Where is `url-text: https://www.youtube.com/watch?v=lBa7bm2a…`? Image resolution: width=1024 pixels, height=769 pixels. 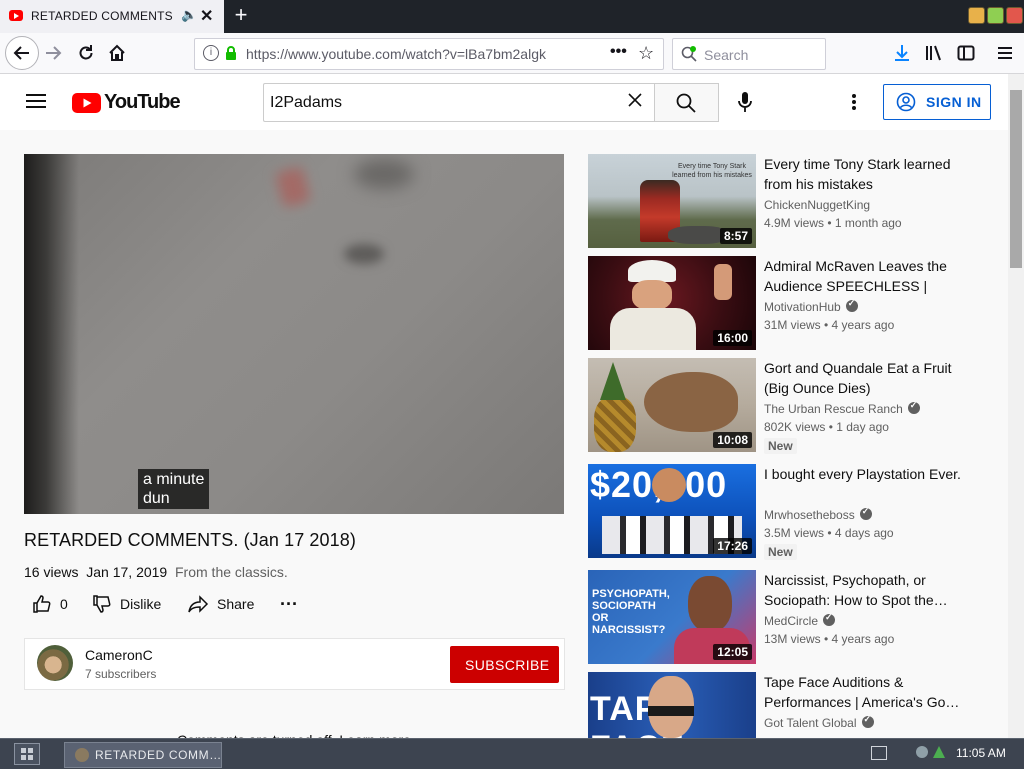 url-text: https://www.youtube.com/watch?v=lBa7bm2a… is located at coordinates (396, 54).